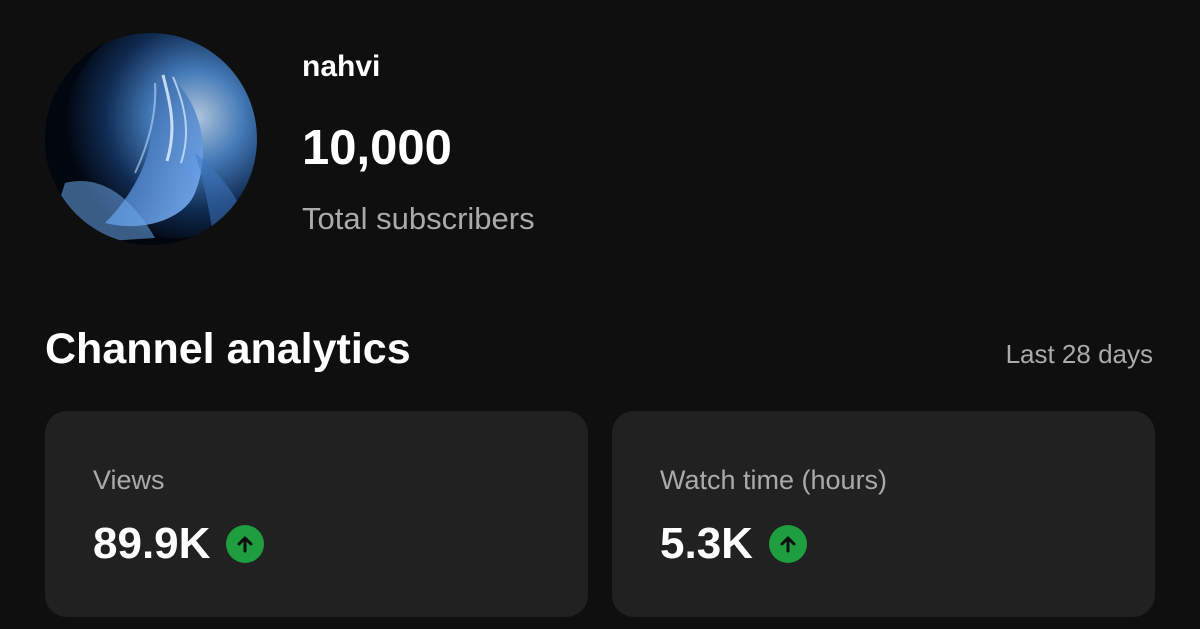 Image resolution: width=1200 pixels, height=629 pixels. What do you see at coordinates (129, 480) in the screenshot?
I see `views-label: Views` at bounding box center [129, 480].